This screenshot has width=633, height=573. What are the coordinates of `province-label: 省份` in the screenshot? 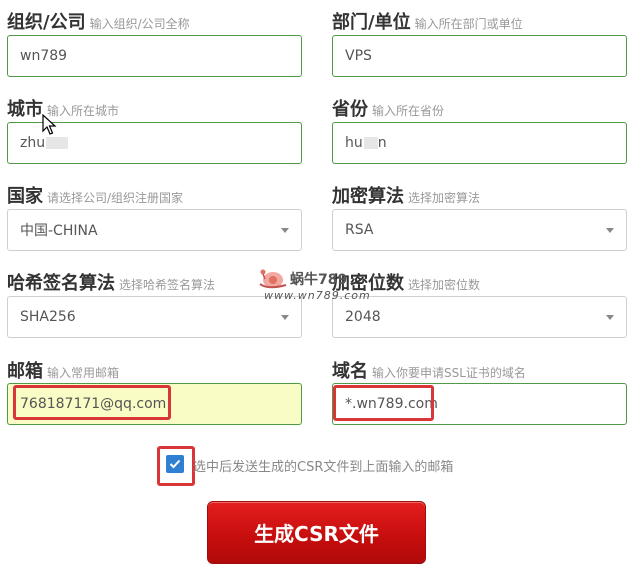 It's located at (350, 109).